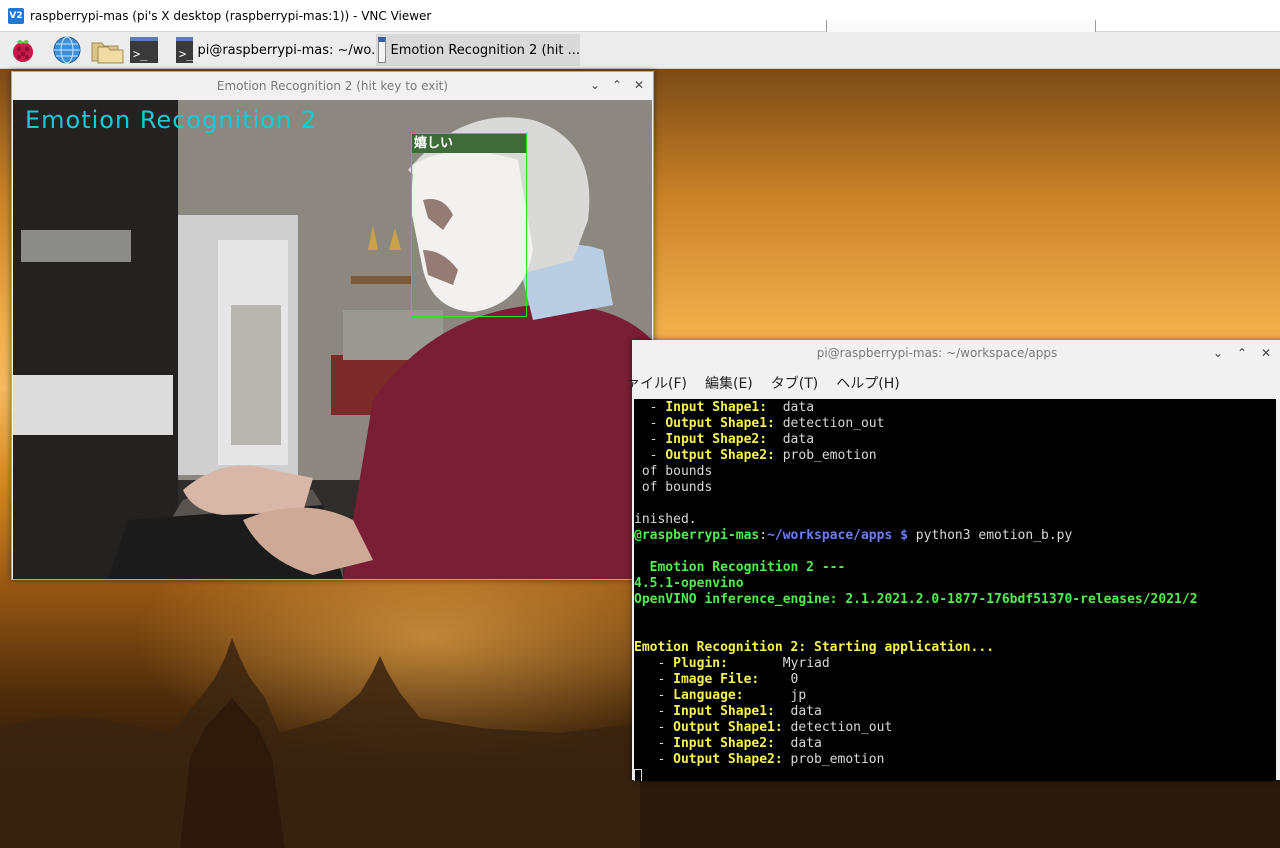 The image size is (1280, 848). I want to click on terminal-text-segment: :, so click(763, 535).